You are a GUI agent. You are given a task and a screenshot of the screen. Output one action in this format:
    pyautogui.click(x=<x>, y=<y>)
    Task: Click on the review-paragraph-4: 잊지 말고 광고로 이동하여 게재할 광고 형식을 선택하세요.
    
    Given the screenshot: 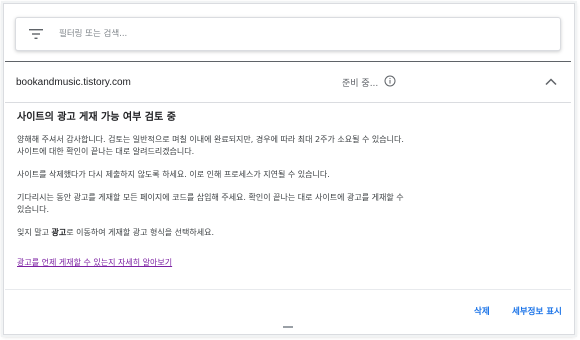 What is the action you would take?
    pyautogui.click(x=227, y=233)
    